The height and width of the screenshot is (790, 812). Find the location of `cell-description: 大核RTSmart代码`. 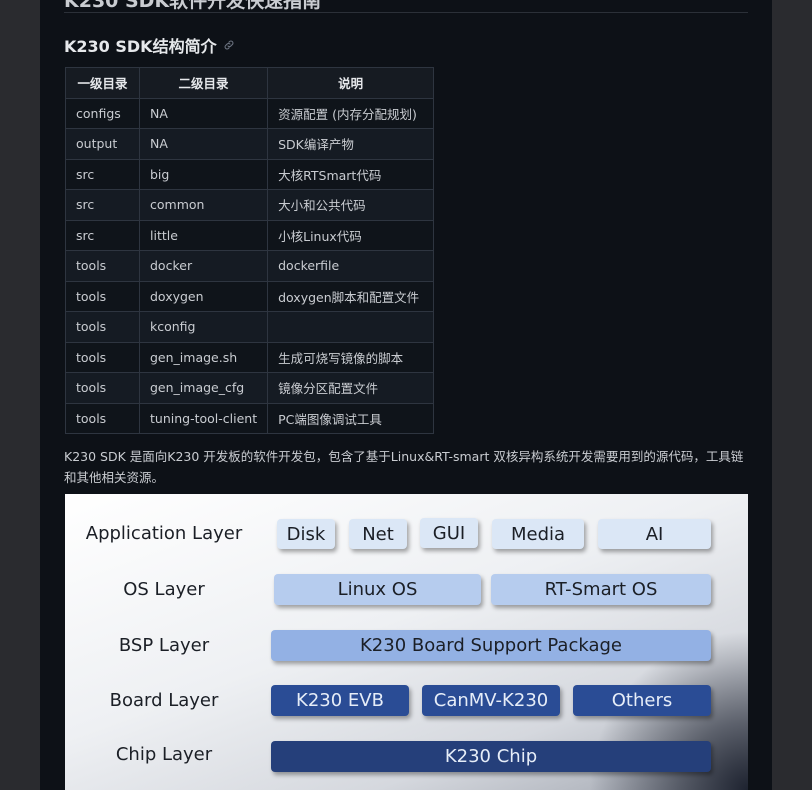

cell-description: 大核RTSmart代码 is located at coordinates (351, 174).